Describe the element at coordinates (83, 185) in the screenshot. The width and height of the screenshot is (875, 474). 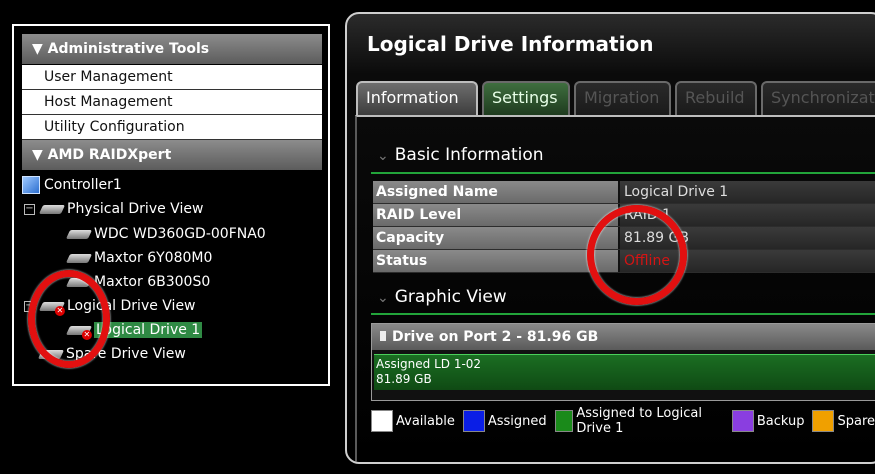
I see `controller-label: Controller1` at that location.